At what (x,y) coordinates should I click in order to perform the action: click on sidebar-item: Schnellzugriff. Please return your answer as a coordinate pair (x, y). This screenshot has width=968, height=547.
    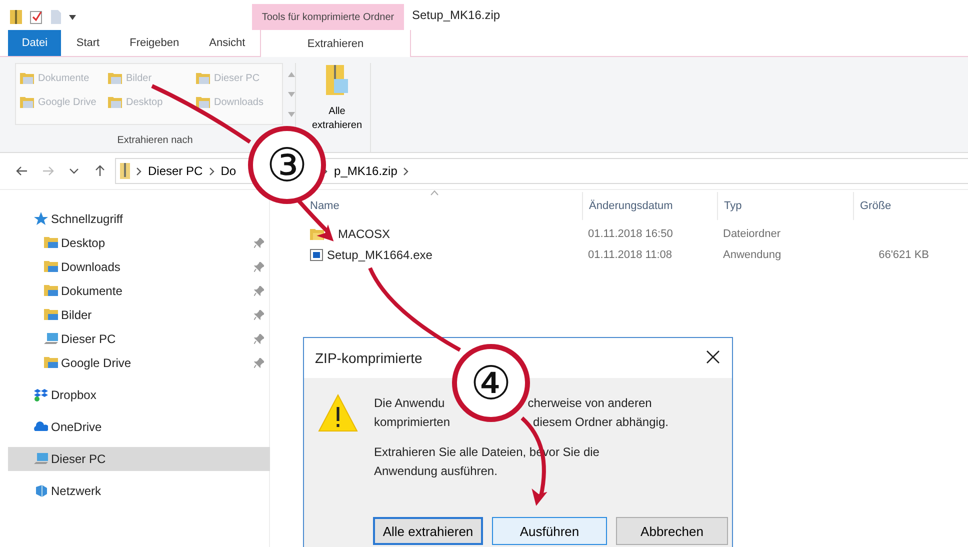
    Looking at the image, I should click on (139, 219).